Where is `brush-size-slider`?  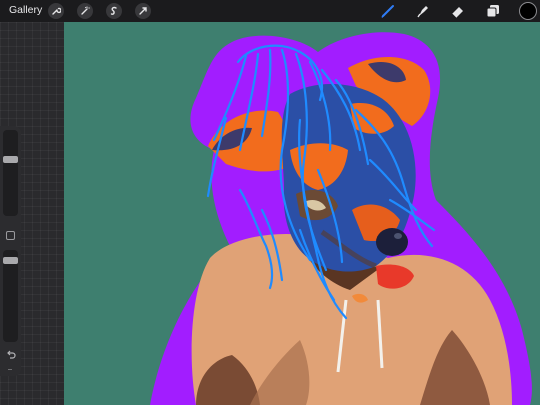
brush-size-slider is located at coordinates (10, 173).